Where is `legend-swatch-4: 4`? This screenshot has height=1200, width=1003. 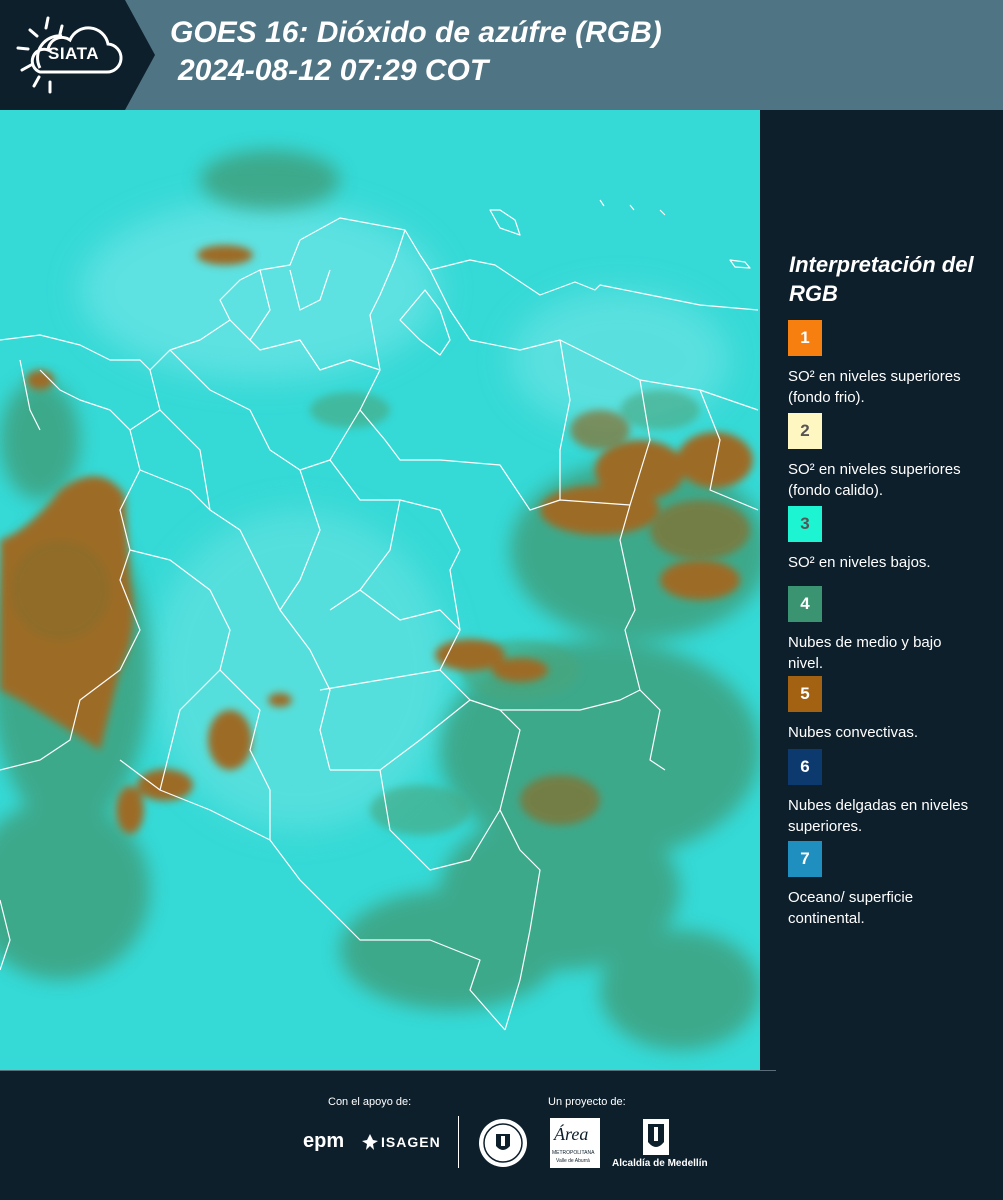
legend-swatch-4: 4 is located at coordinates (805, 604).